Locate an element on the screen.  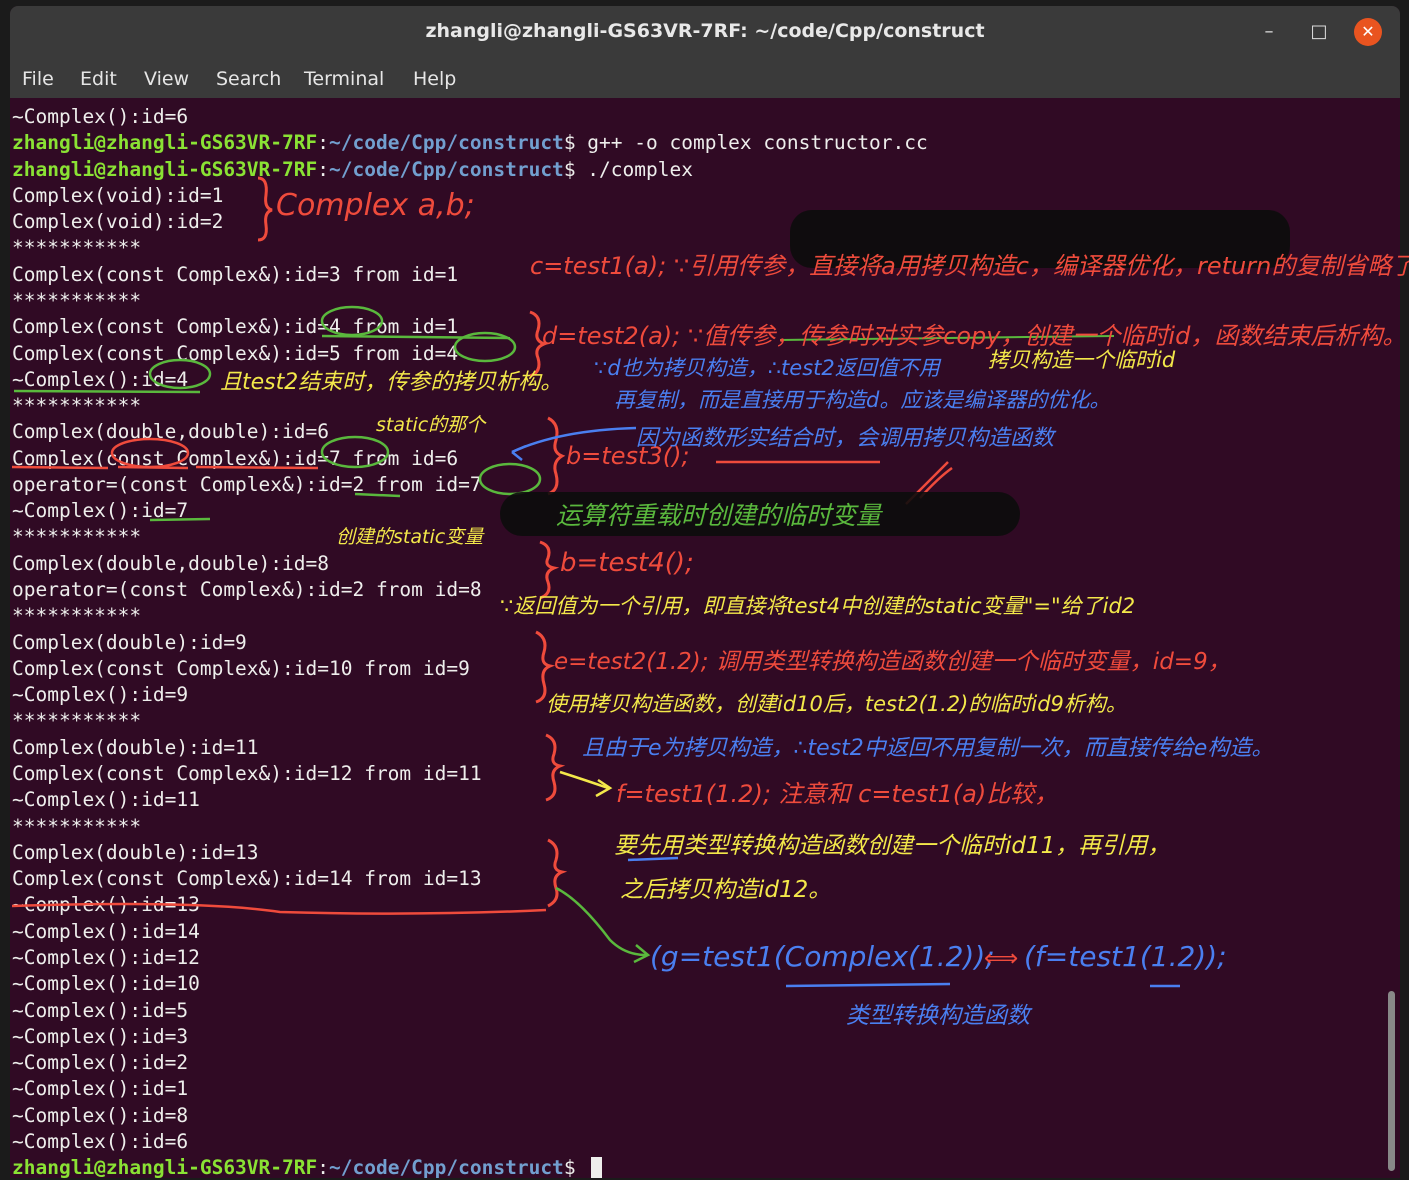
output-line: Complex(void):id=1 is located at coordinates (118, 195).